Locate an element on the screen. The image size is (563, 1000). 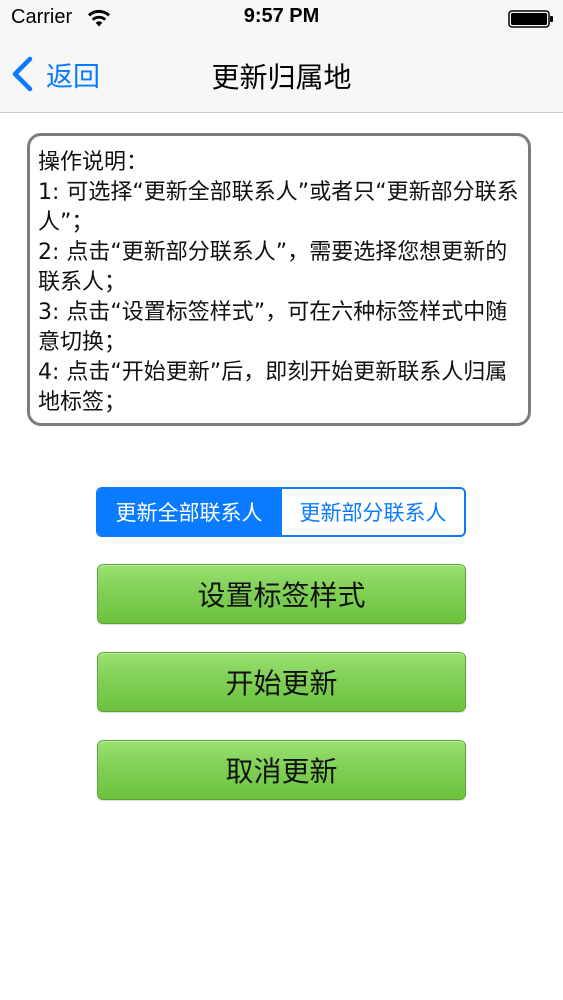
clock-label: 9:57 PM is located at coordinates (281, 16).